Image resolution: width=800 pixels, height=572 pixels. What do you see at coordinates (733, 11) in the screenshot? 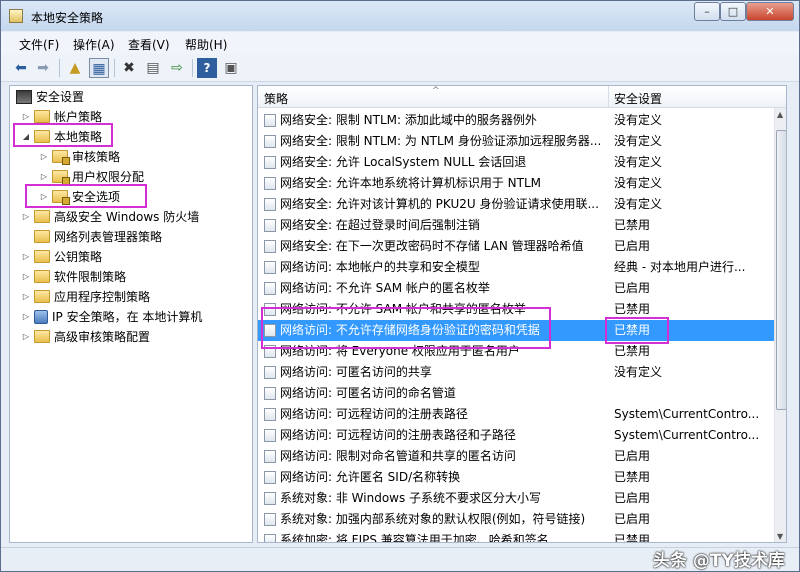
I see `maximize-button: □` at bounding box center [733, 11].